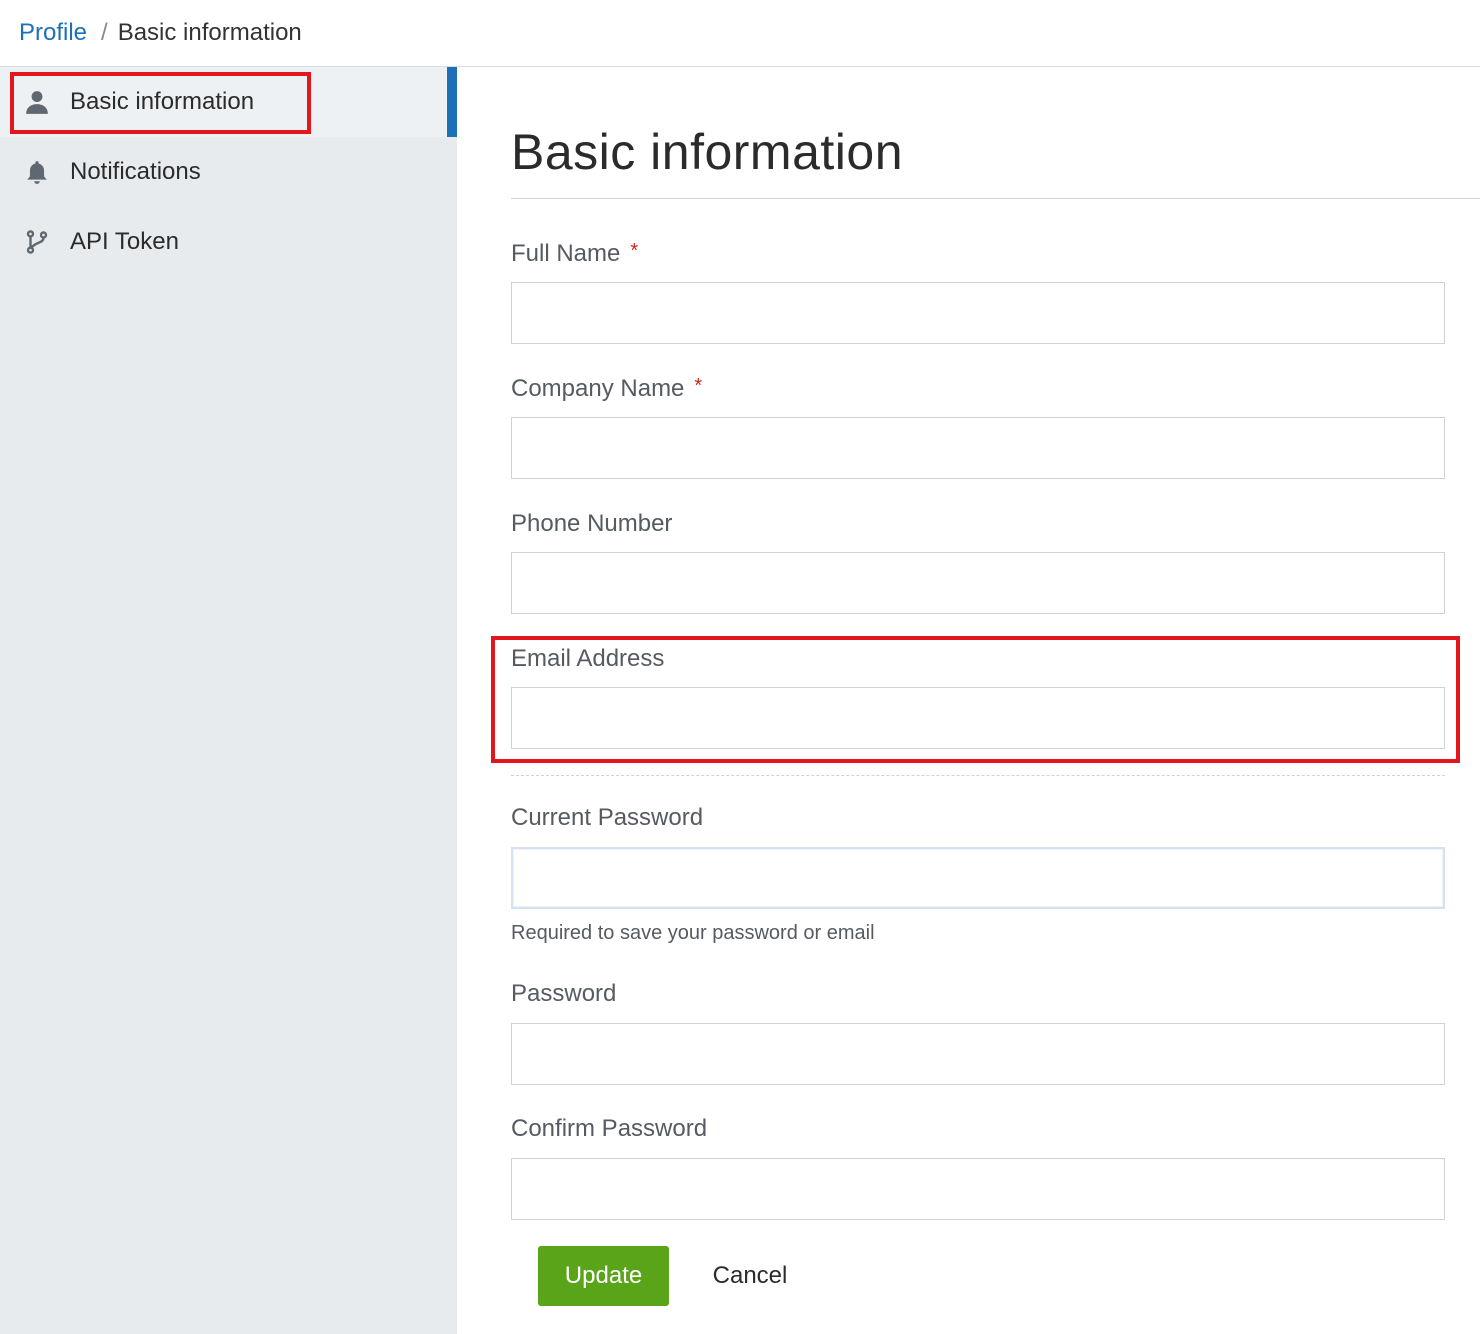 This screenshot has height=1334, width=1480. I want to click on phone-number-field, so click(978, 583).